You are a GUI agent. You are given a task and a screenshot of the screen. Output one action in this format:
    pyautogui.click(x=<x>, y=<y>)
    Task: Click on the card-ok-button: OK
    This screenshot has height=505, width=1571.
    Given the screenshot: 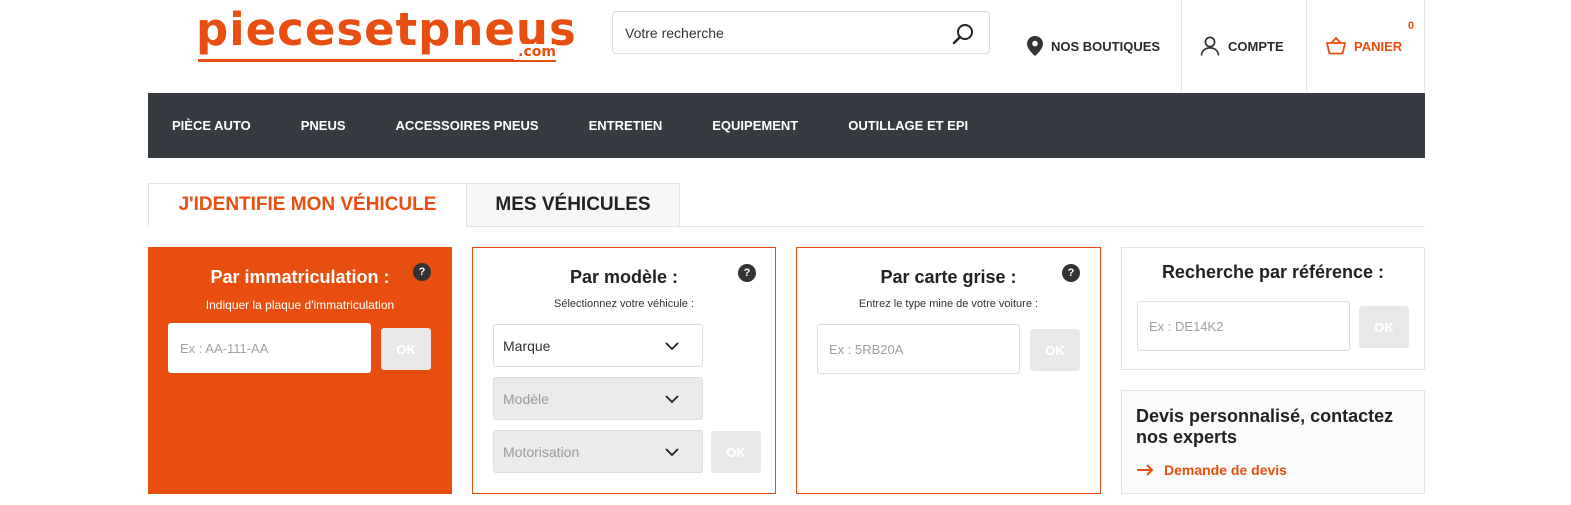 What is the action you would take?
    pyautogui.click(x=1055, y=350)
    